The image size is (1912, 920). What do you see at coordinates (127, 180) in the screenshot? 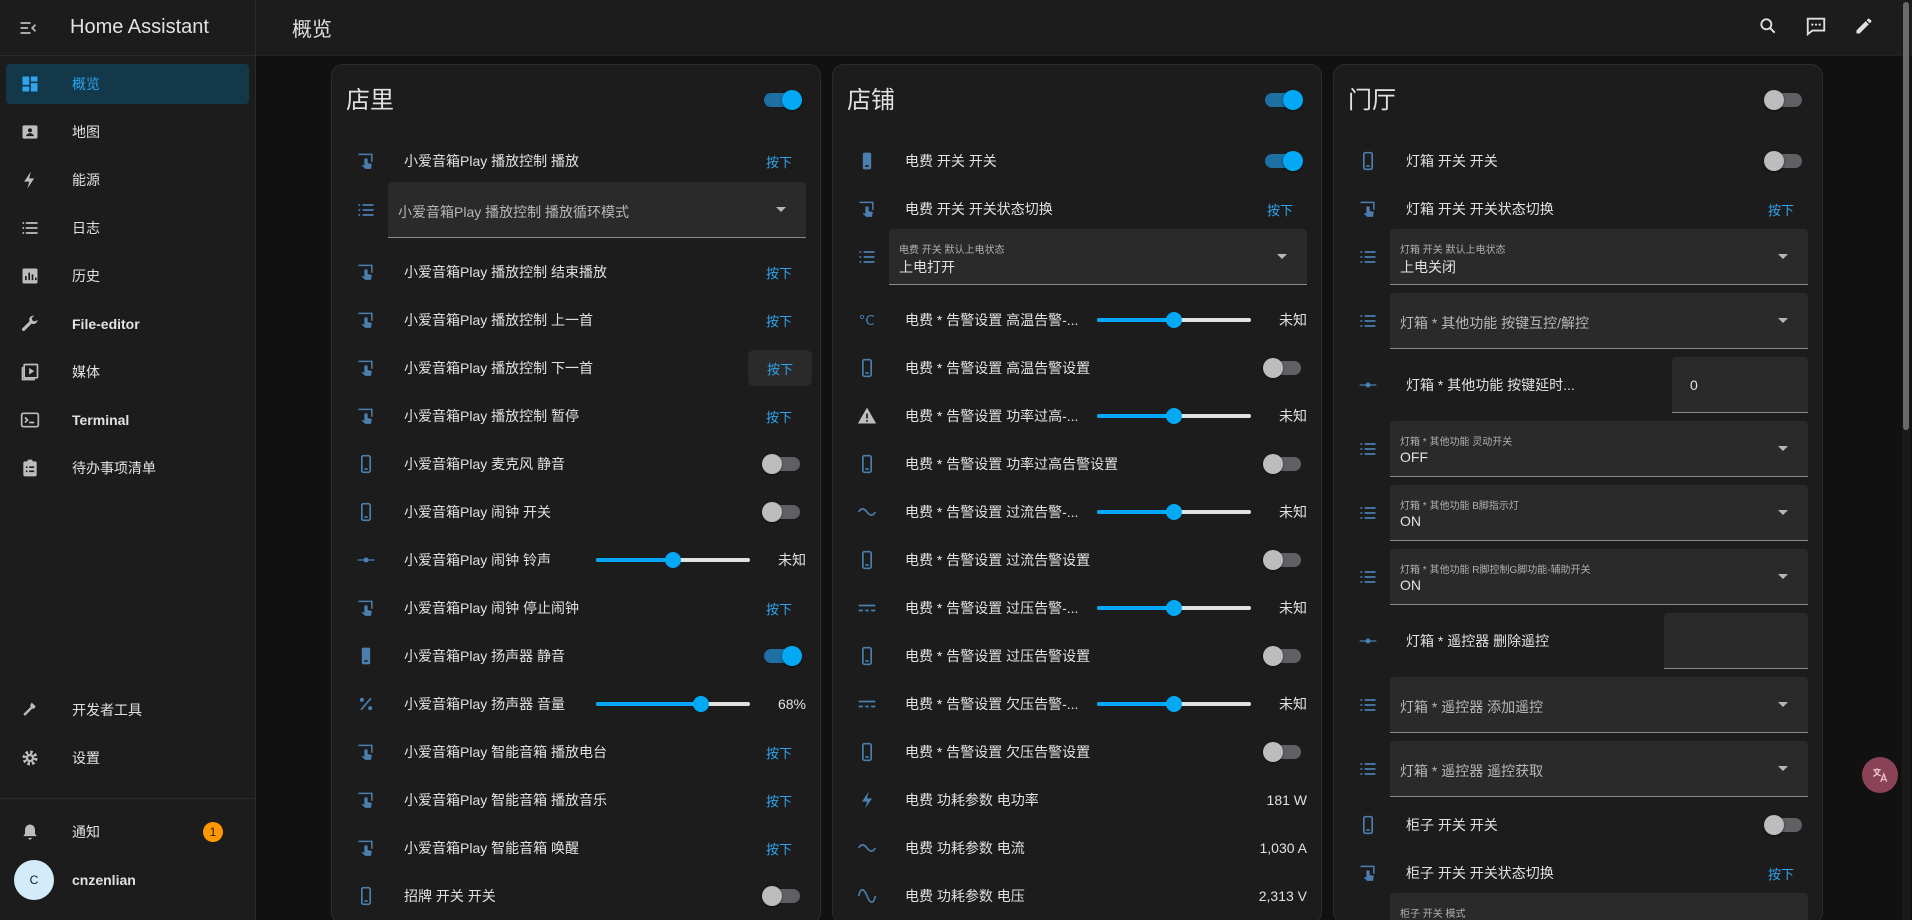
I see `sidebar-item-energy: 能源` at bounding box center [127, 180].